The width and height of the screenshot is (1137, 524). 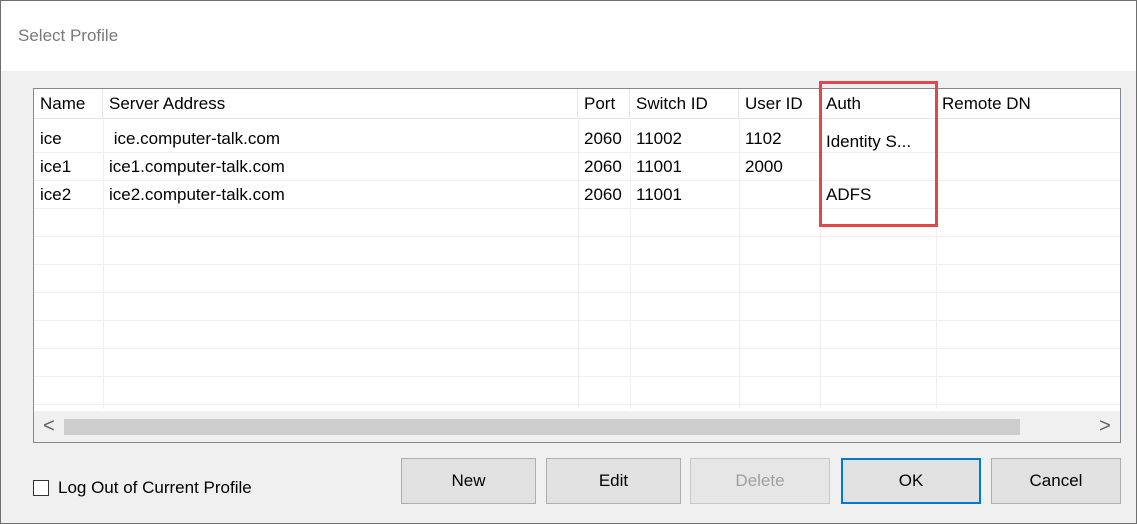 What do you see at coordinates (56, 194) in the screenshot?
I see `cell-name: ice2` at bounding box center [56, 194].